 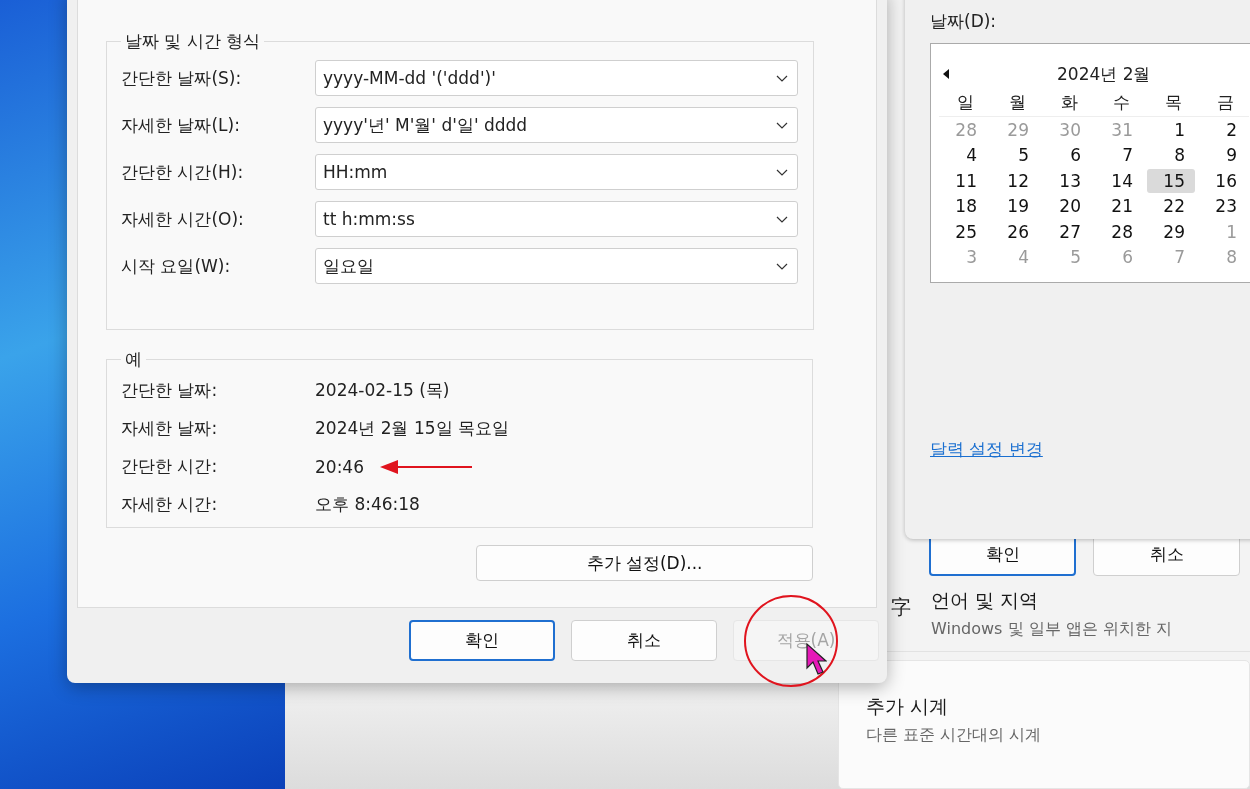 What do you see at coordinates (556, 78) in the screenshot?
I see `format-dropdown: yyyy-MM-dd '('ddd')'` at bounding box center [556, 78].